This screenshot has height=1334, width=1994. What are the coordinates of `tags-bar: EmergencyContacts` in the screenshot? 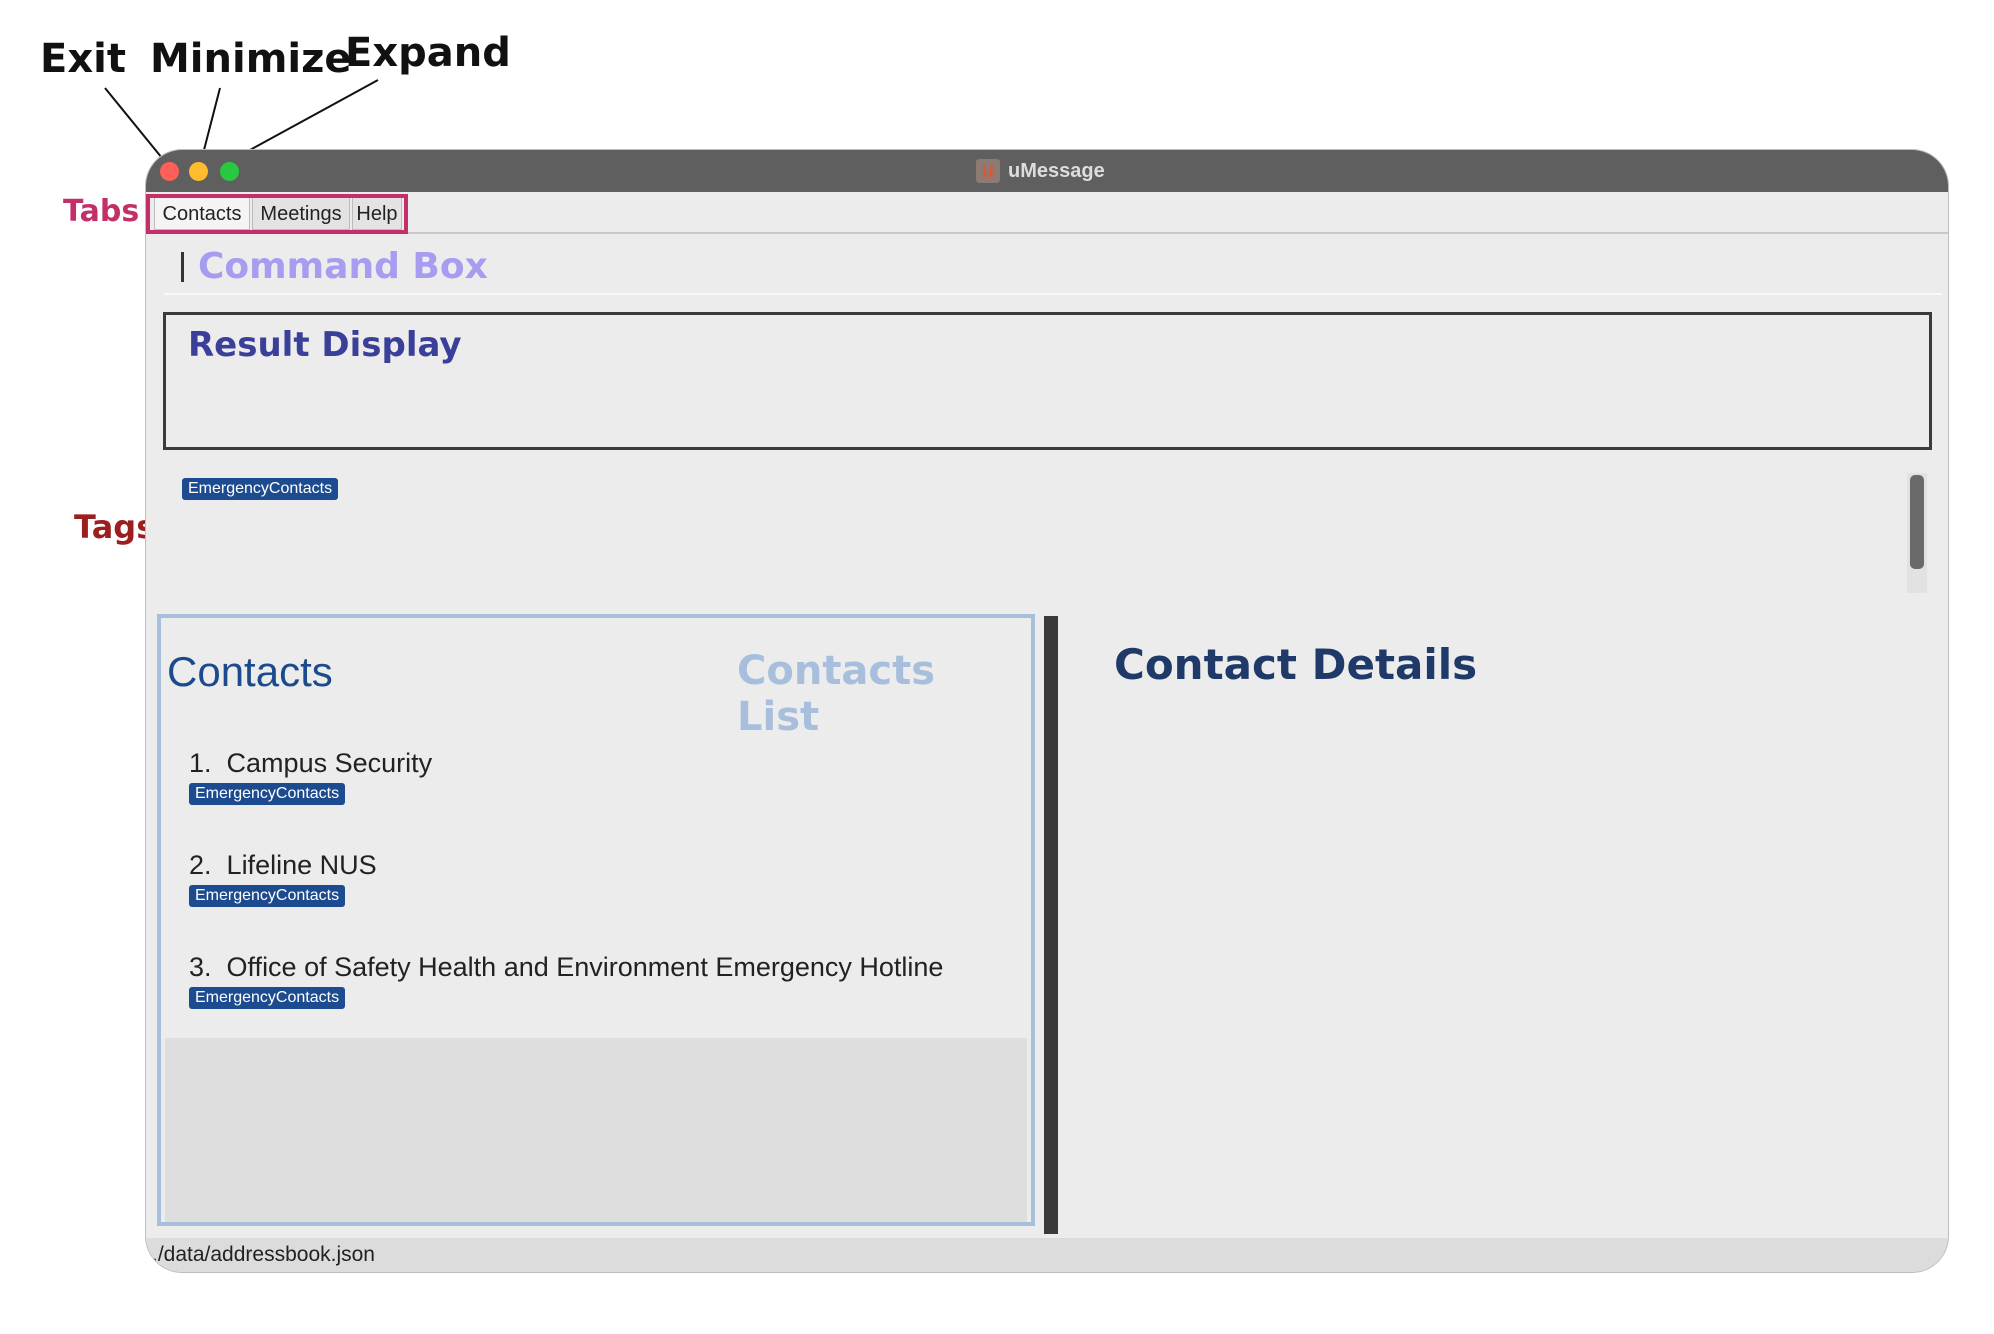 It's located at (260, 489).